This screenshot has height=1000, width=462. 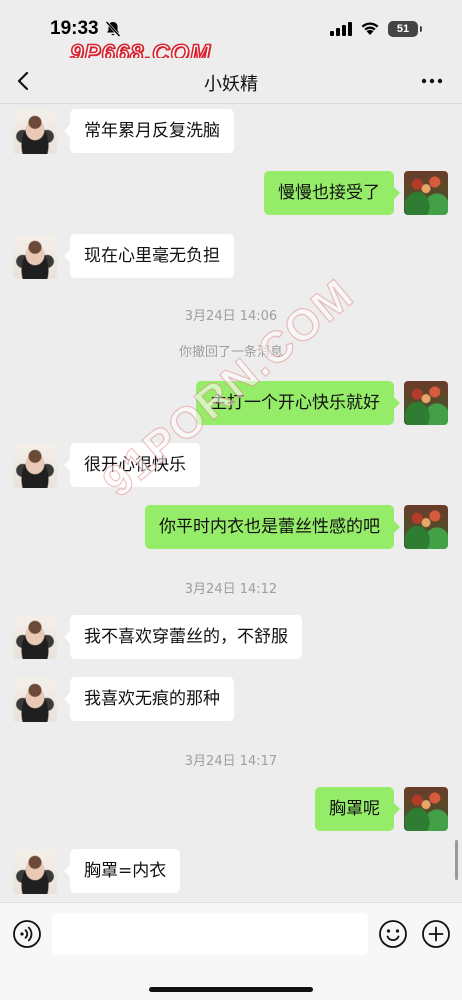 What do you see at coordinates (230, 352) in the screenshot?
I see `recall-notice: 你撤回了一条消息` at bounding box center [230, 352].